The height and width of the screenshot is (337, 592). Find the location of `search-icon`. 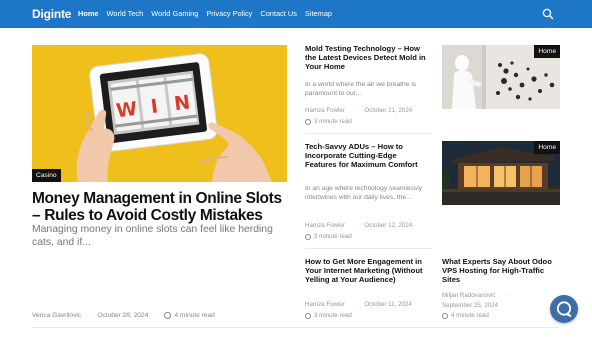

search-icon is located at coordinates (548, 14).